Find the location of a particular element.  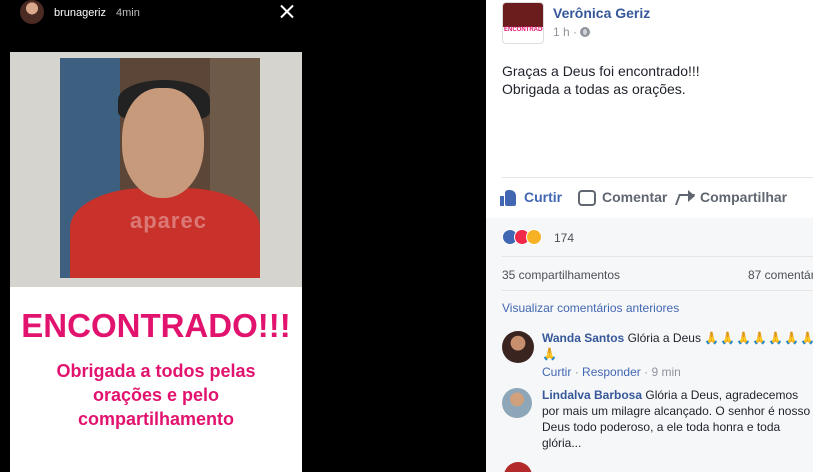

thumbs-up-icon is located at coordinates (509, 198).